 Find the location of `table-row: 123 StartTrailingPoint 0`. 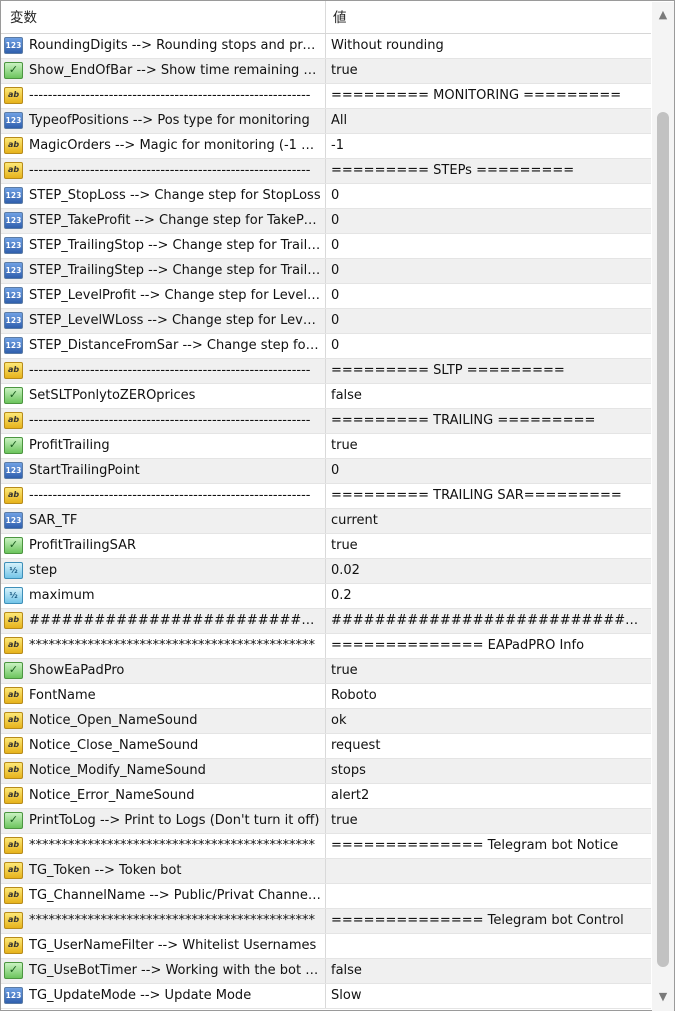

table-row: 123 StartTrailingPoint 0 is located at coordinates (326, 471).